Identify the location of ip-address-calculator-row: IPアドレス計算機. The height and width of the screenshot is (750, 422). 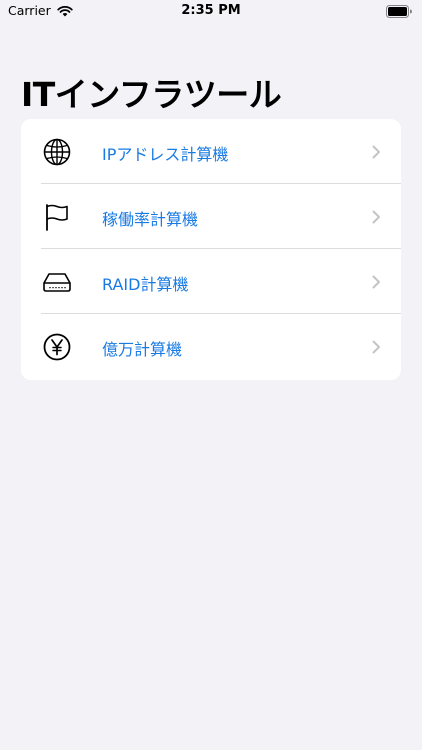
(211, 151).